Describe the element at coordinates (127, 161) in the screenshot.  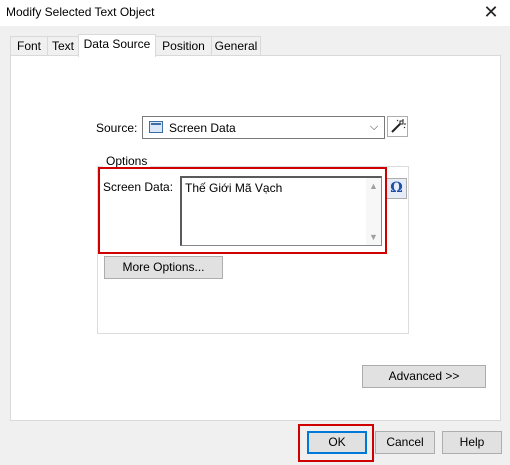
I see `options-legend: Options` at that location.